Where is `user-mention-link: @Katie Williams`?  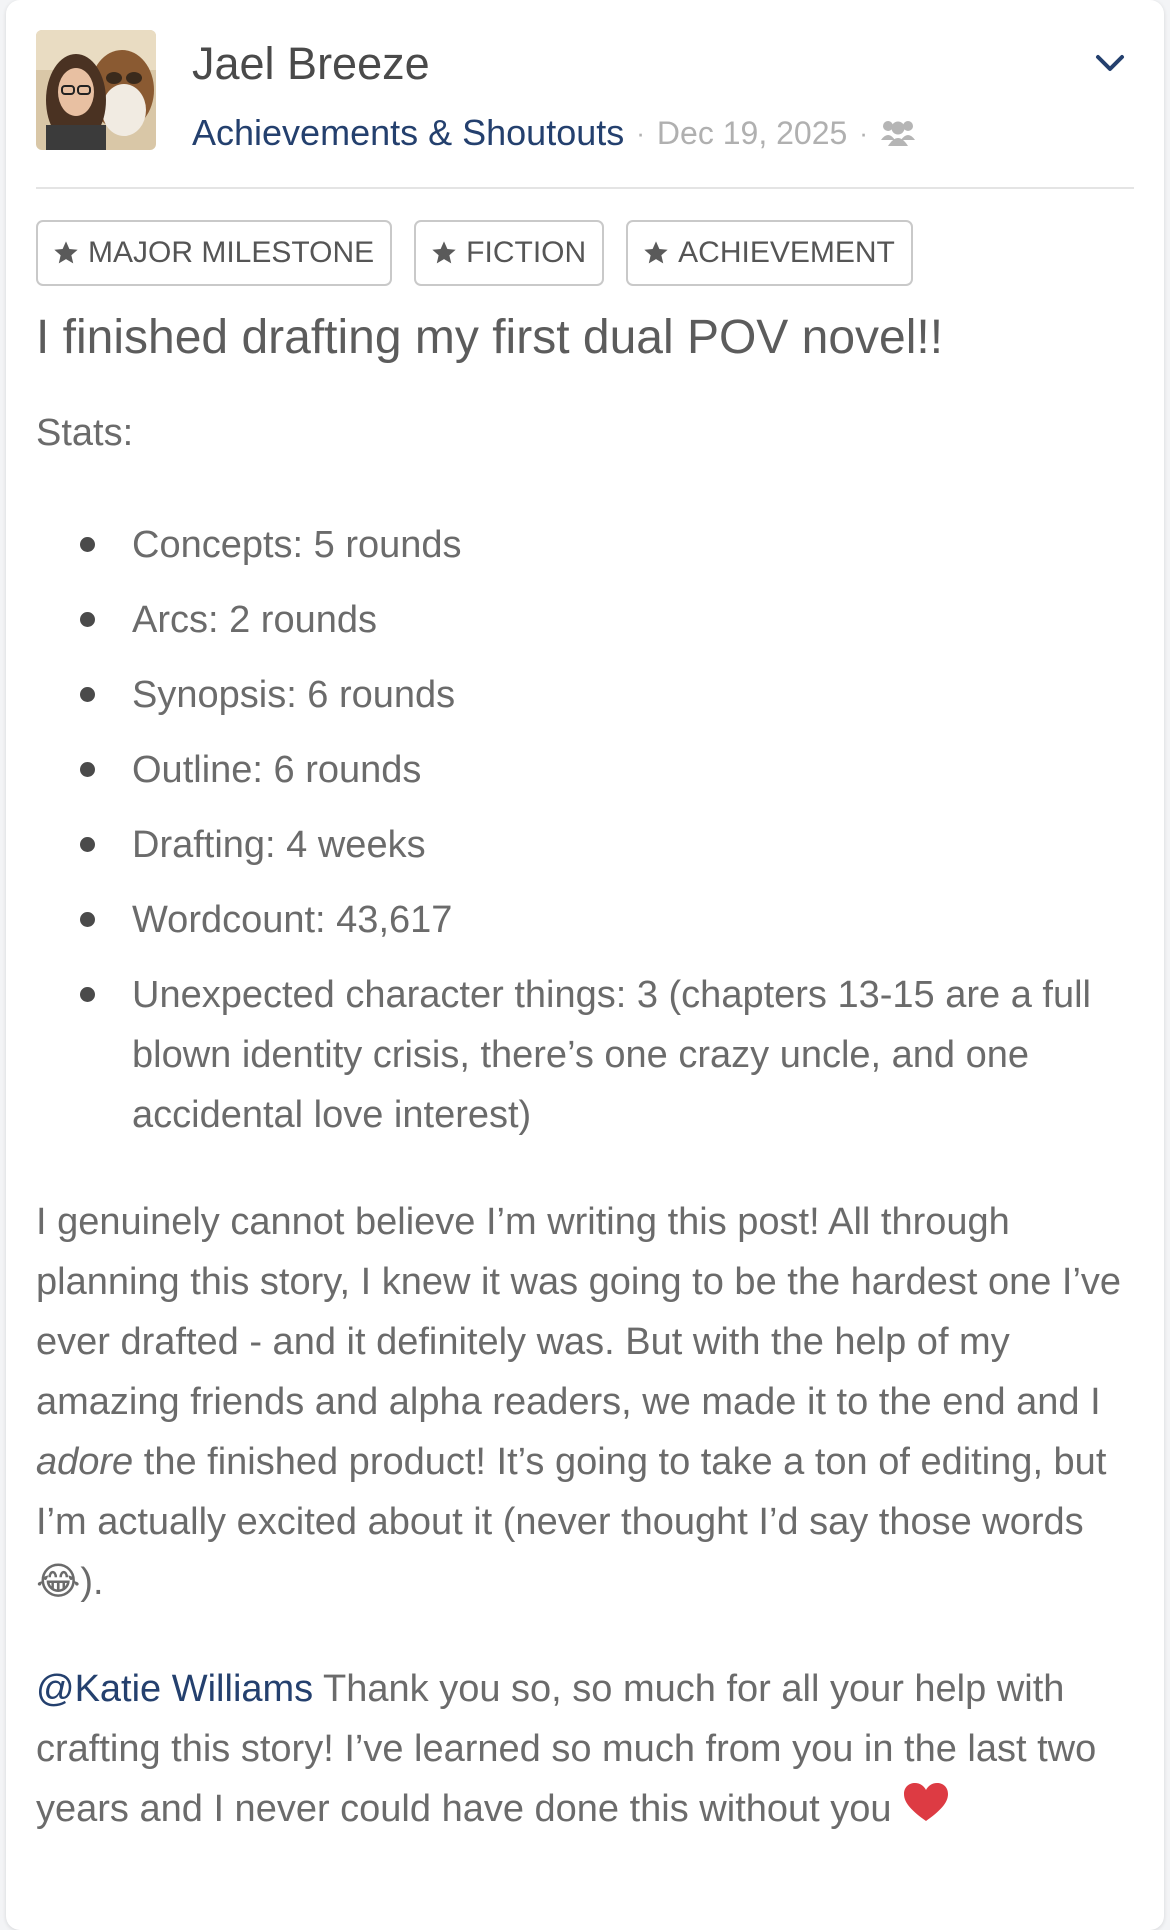
user-mention-link: @Katie Williams is located at coordinates (174, 1689).